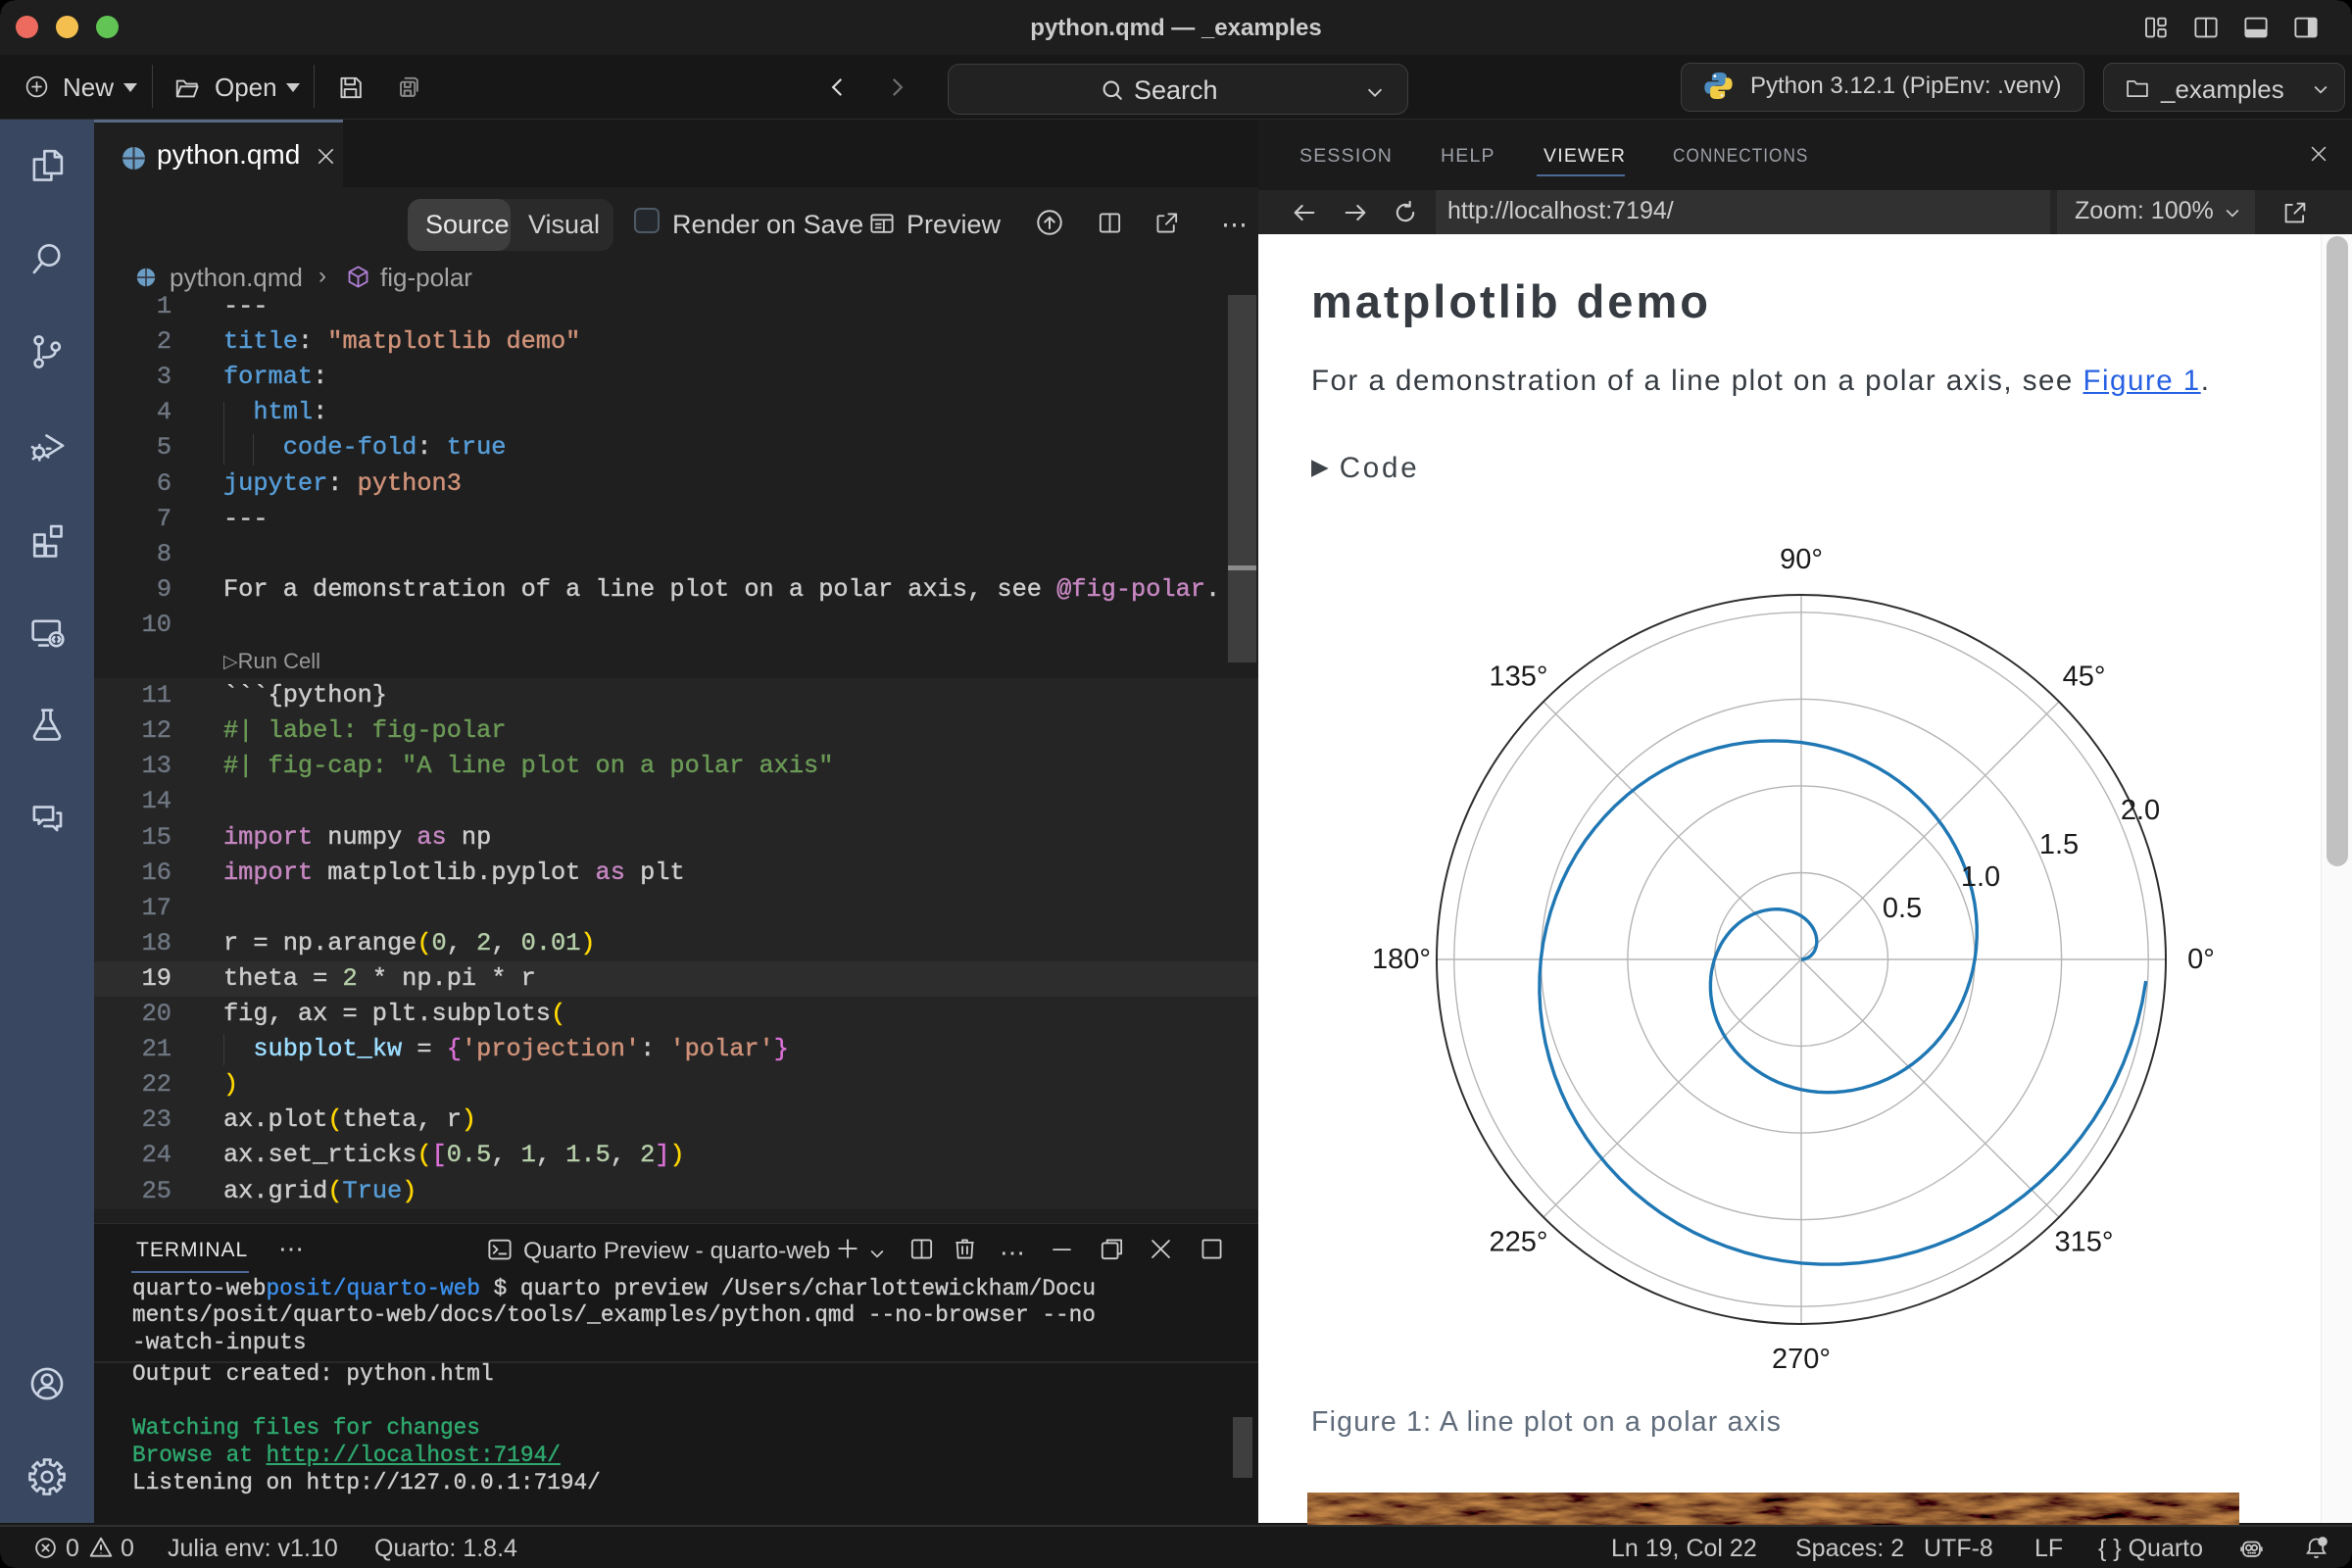 The image size is (2352, 1568). What do you see at coordinates (1801, 559) in the screenshot?
I see `svg-text: 90°` at bounding box center [1801, 559].